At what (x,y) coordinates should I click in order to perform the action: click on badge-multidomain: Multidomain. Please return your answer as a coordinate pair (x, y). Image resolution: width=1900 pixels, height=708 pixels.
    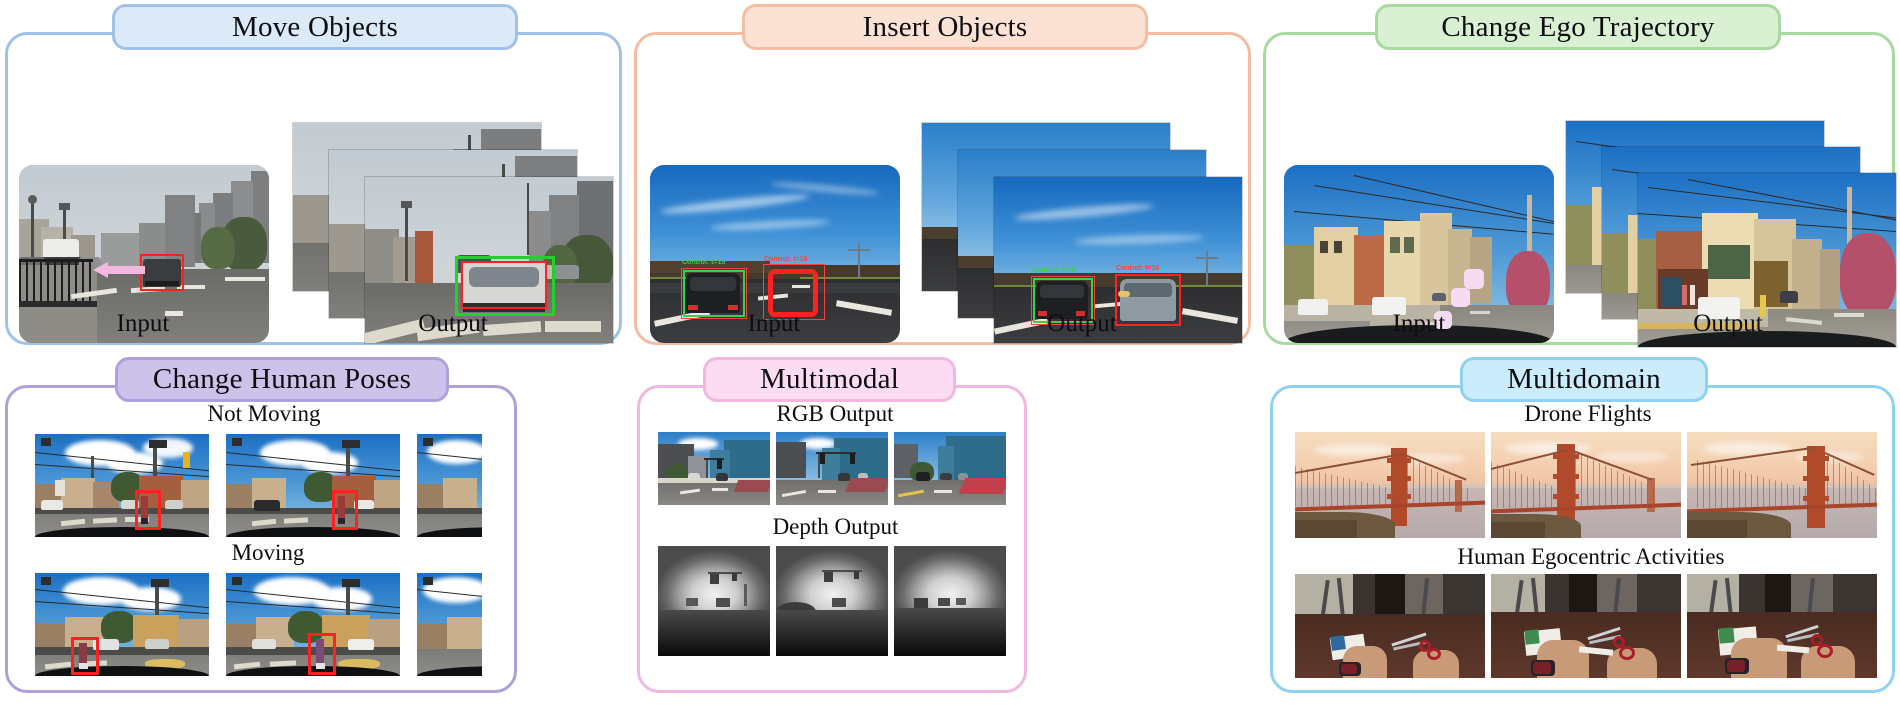
    Looking at the image, I should click on (1584, 379).